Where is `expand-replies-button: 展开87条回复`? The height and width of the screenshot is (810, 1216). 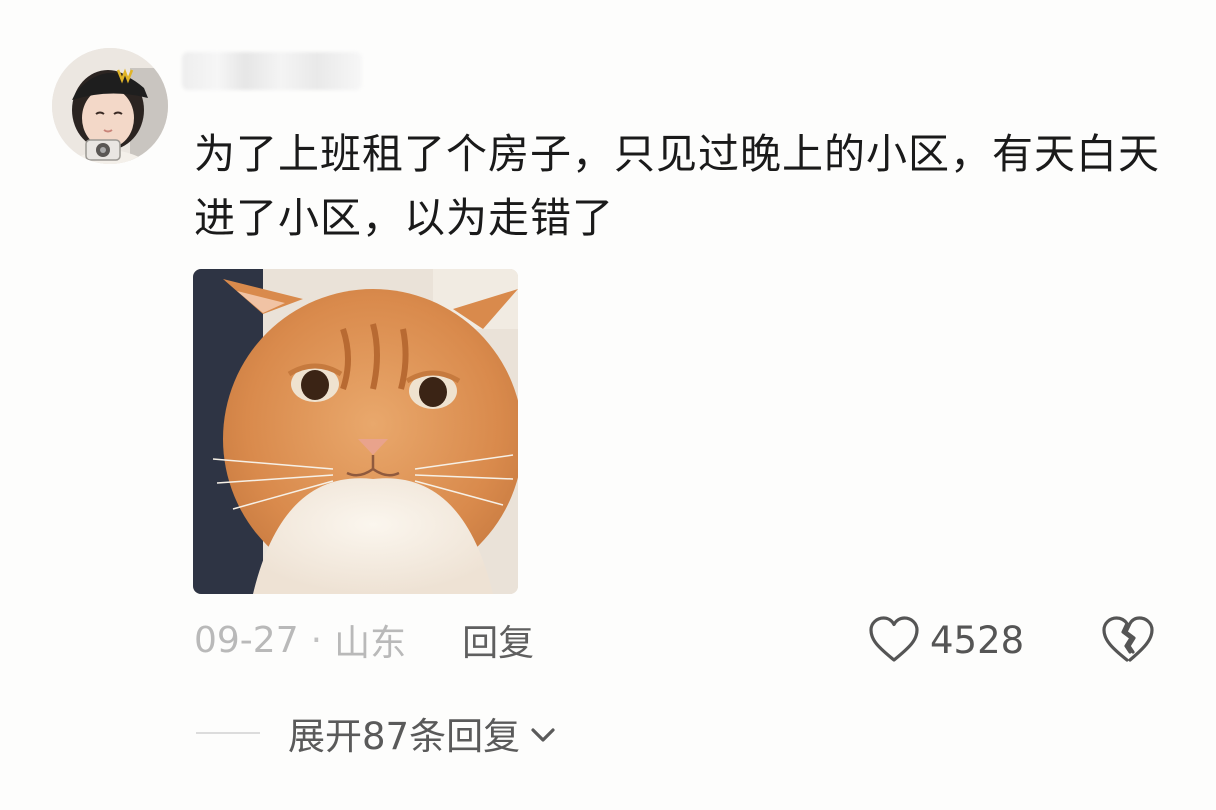
expand-replies-button: 展开87条回复 is located at coordinates (423, 733).